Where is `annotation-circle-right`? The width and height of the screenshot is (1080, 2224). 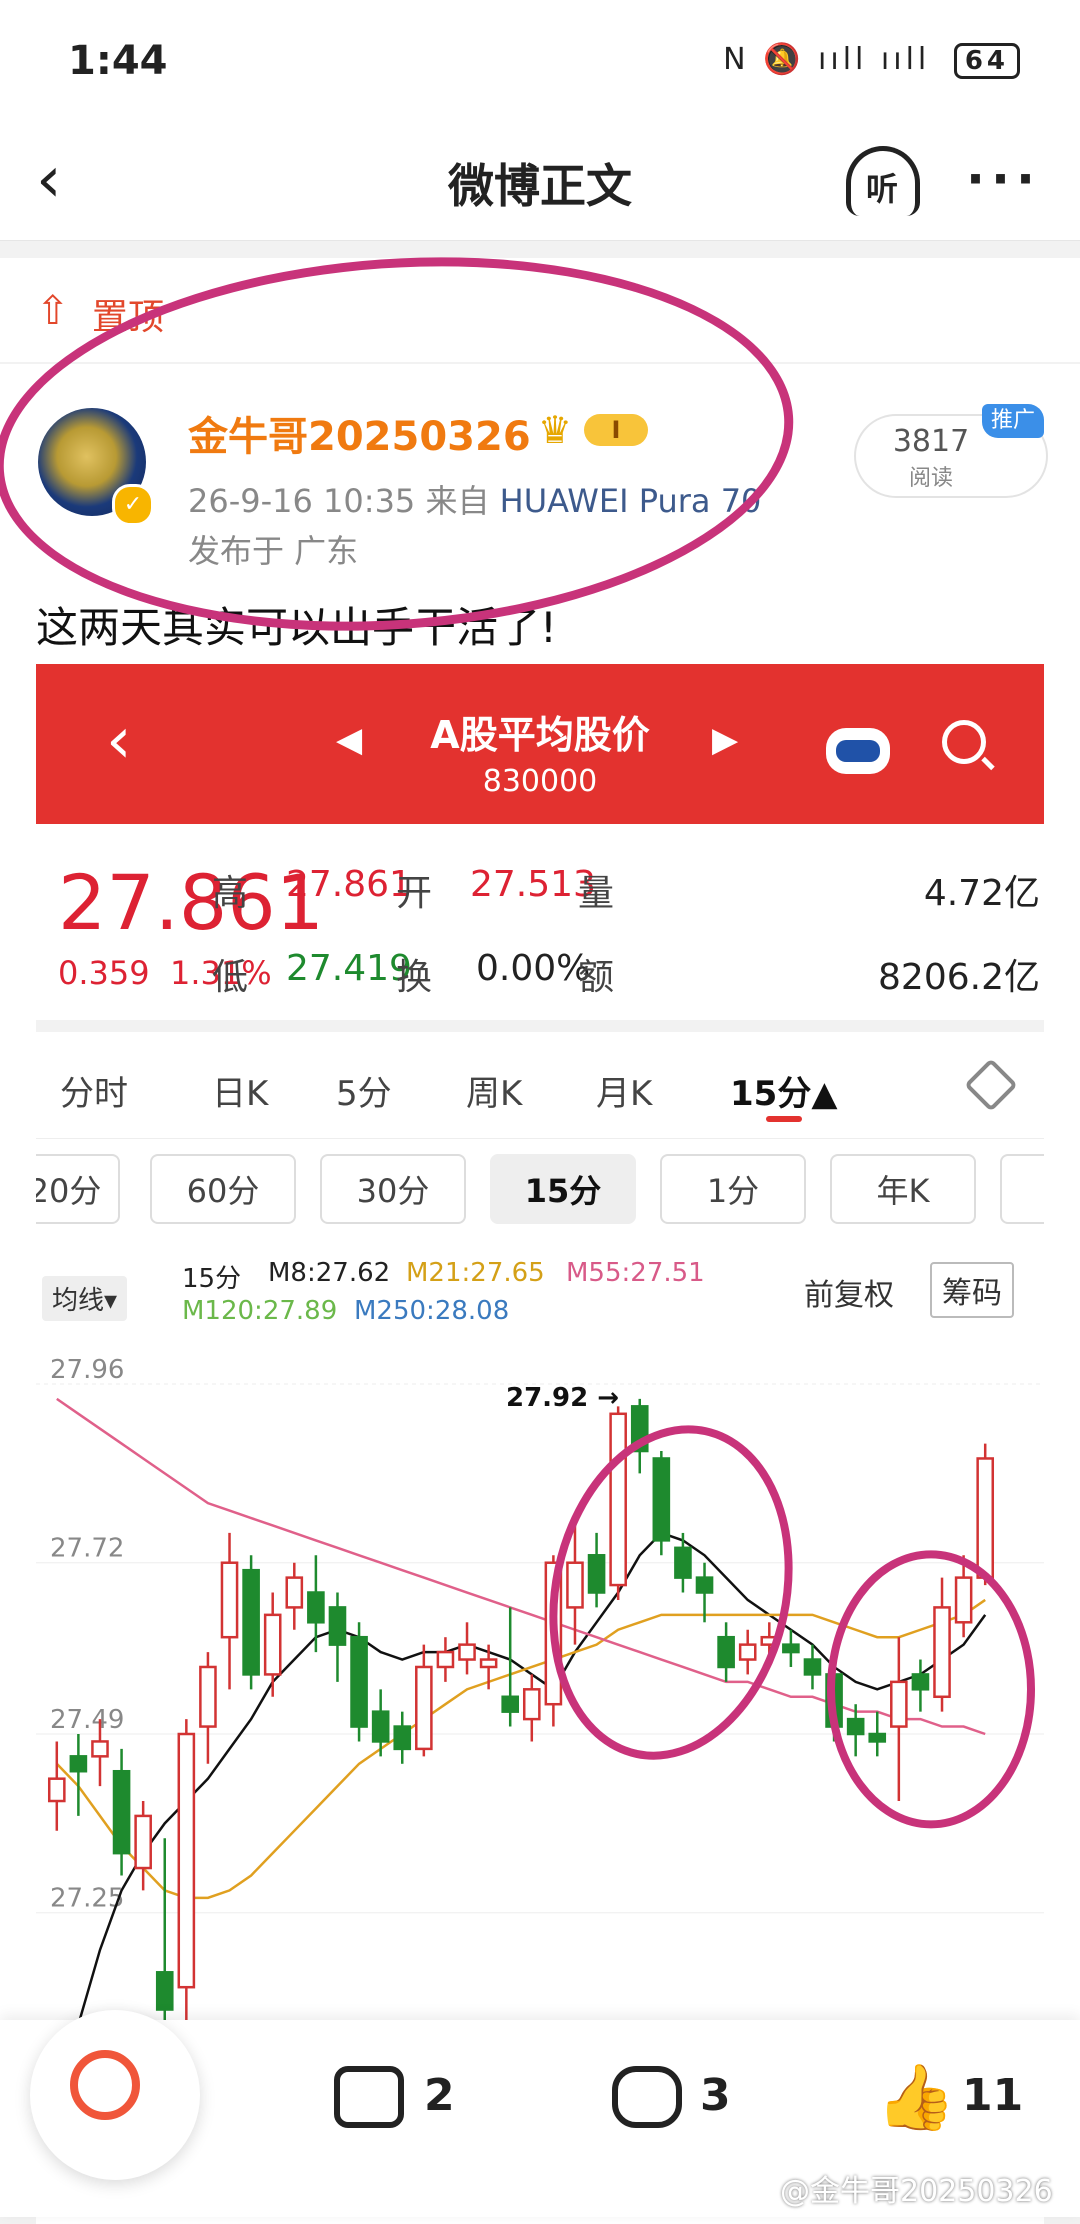
annotation-circle-right is located at coordinates (931, 1689).